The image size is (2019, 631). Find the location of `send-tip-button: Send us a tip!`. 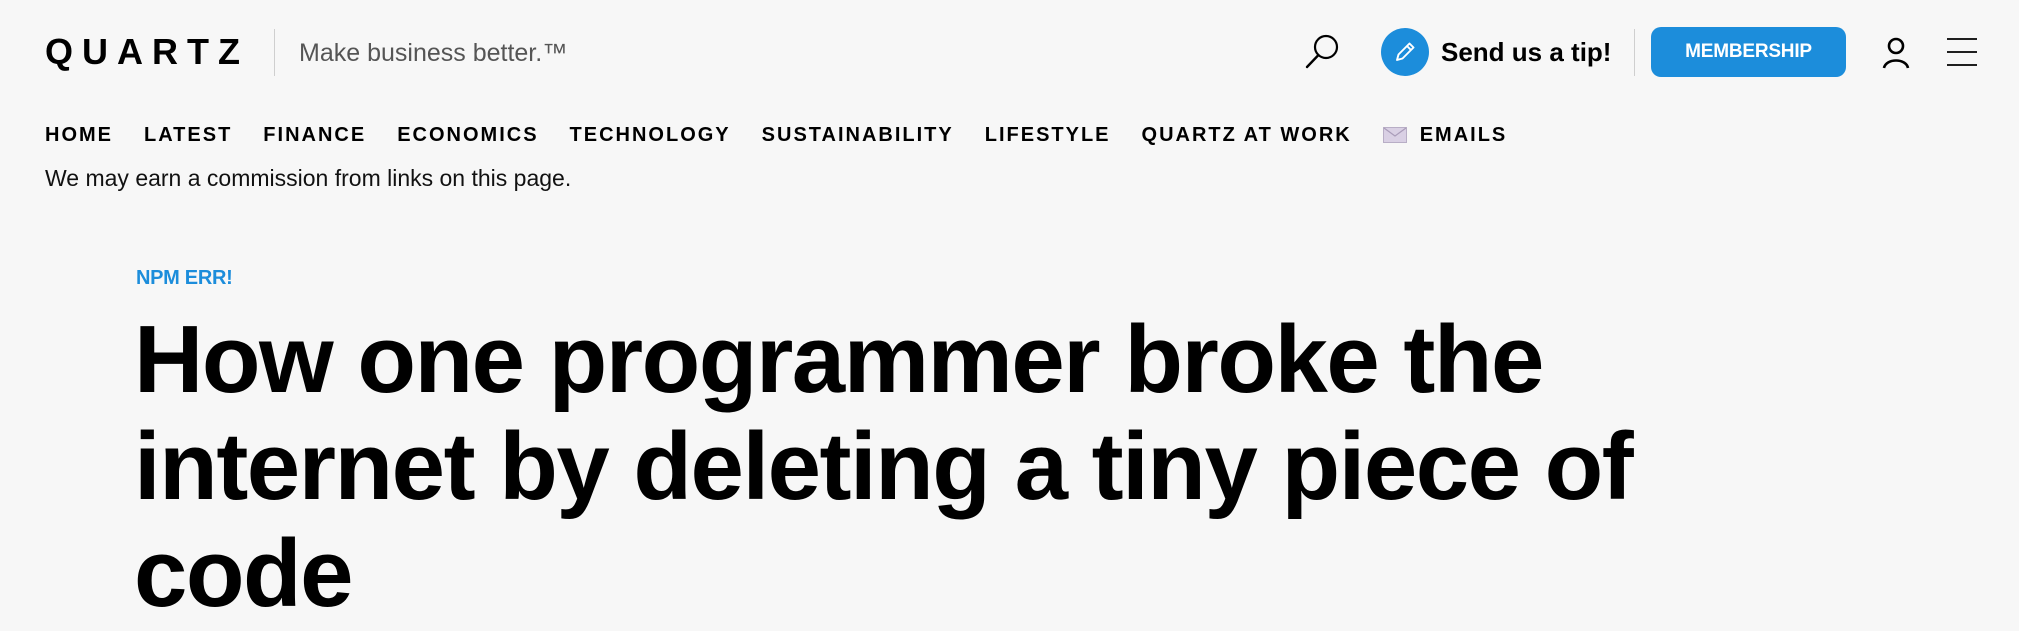

send-tip-button: Send us a tip! is located at coordinates (1496, 52).